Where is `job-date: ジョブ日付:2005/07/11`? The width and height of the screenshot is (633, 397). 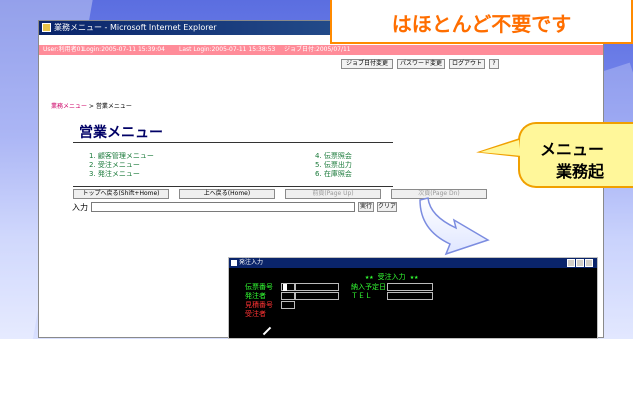 job-date: ジョブ日付:2005/07/11 is located at coordinates (317, 49).